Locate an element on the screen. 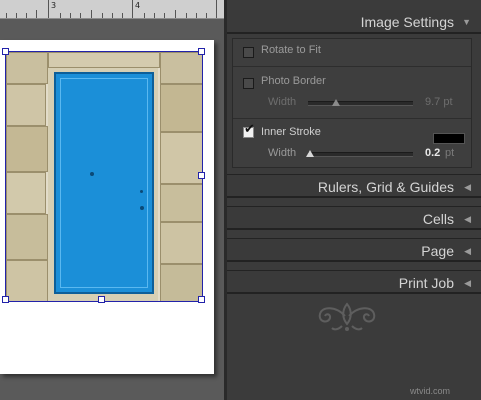 The height and width of the screenshot is (400, 481). triangle-down-icon: ▼ is located at coordinates (466, 22).